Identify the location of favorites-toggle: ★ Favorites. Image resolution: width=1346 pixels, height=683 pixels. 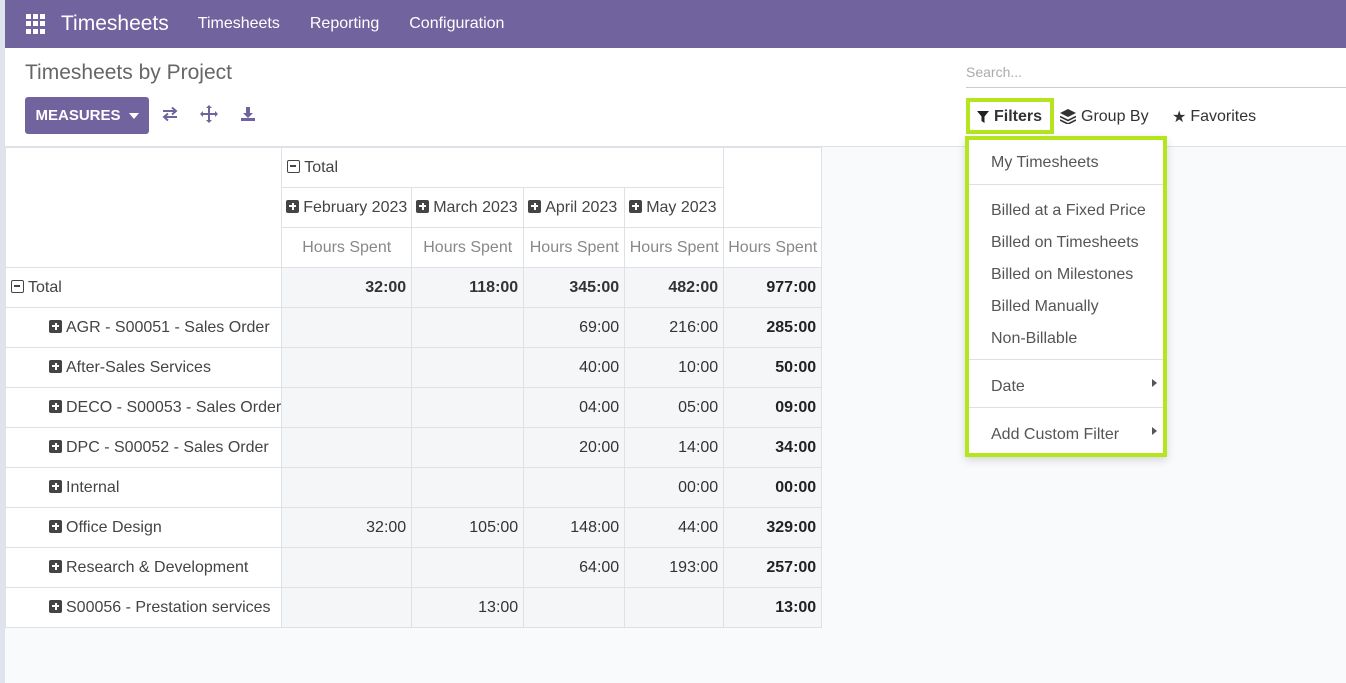
(1214, 116).